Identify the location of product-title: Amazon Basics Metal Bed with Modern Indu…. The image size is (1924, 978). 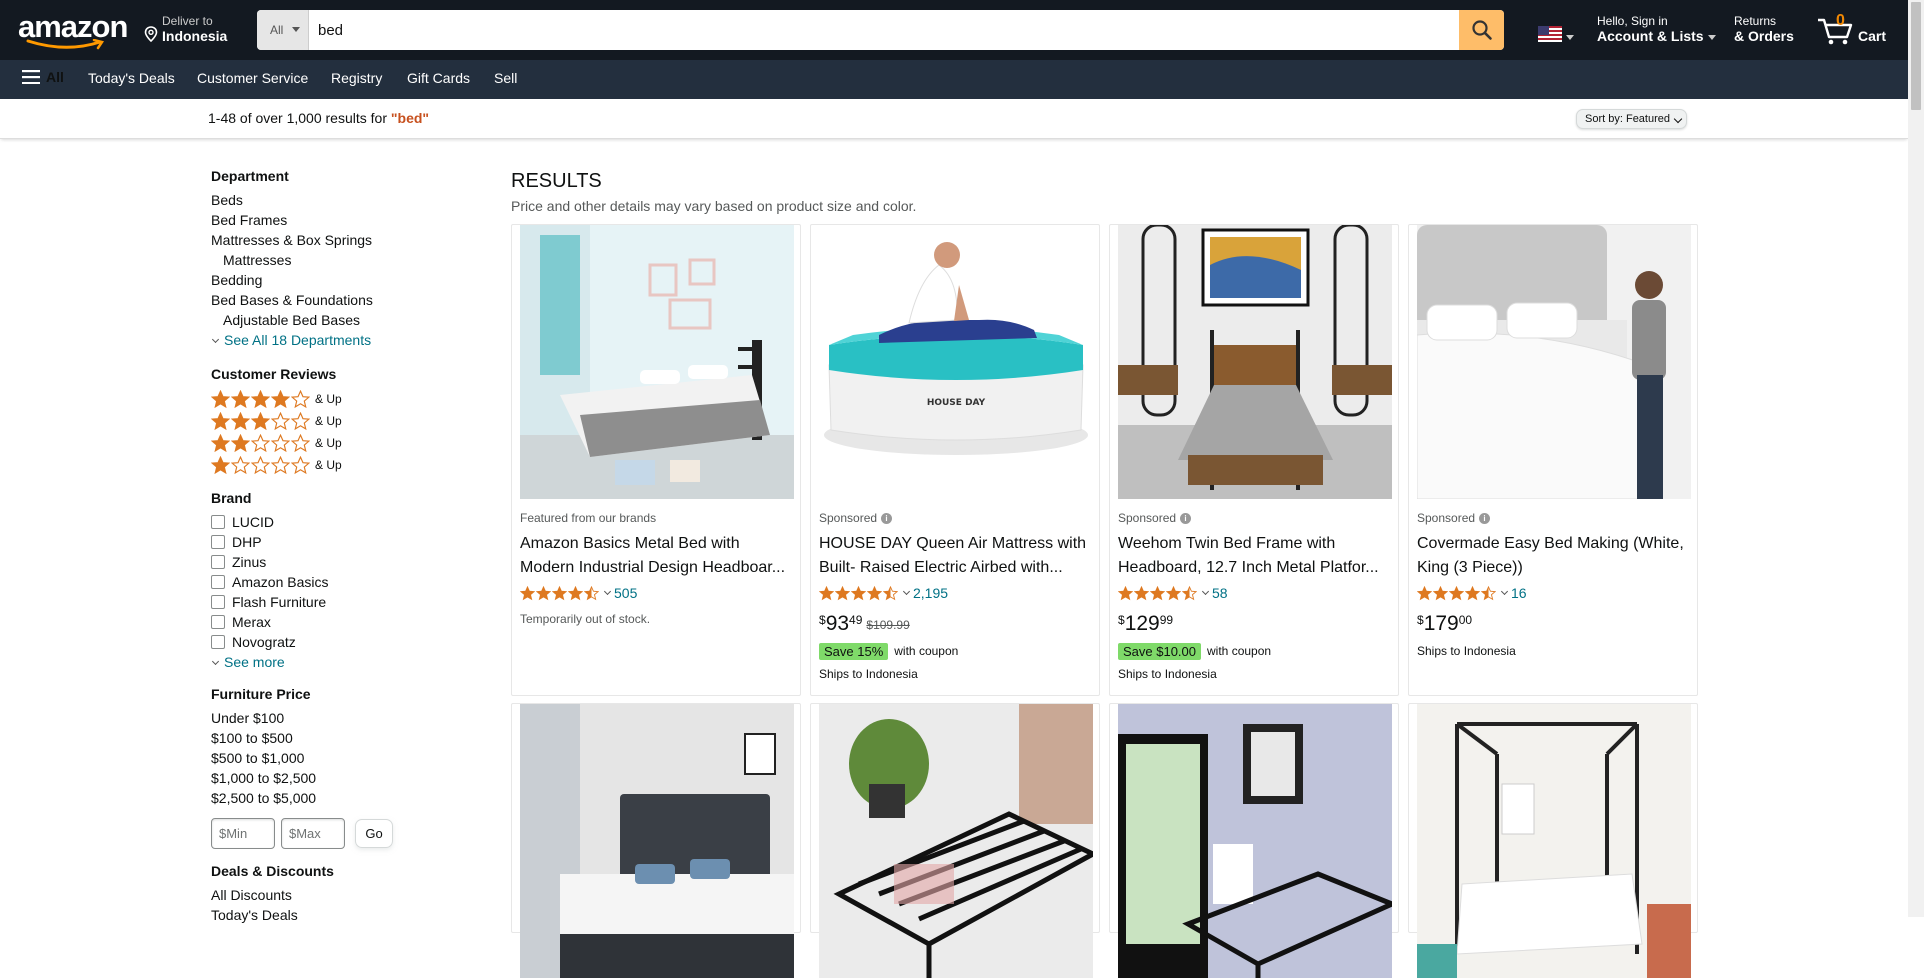
(658, 556).